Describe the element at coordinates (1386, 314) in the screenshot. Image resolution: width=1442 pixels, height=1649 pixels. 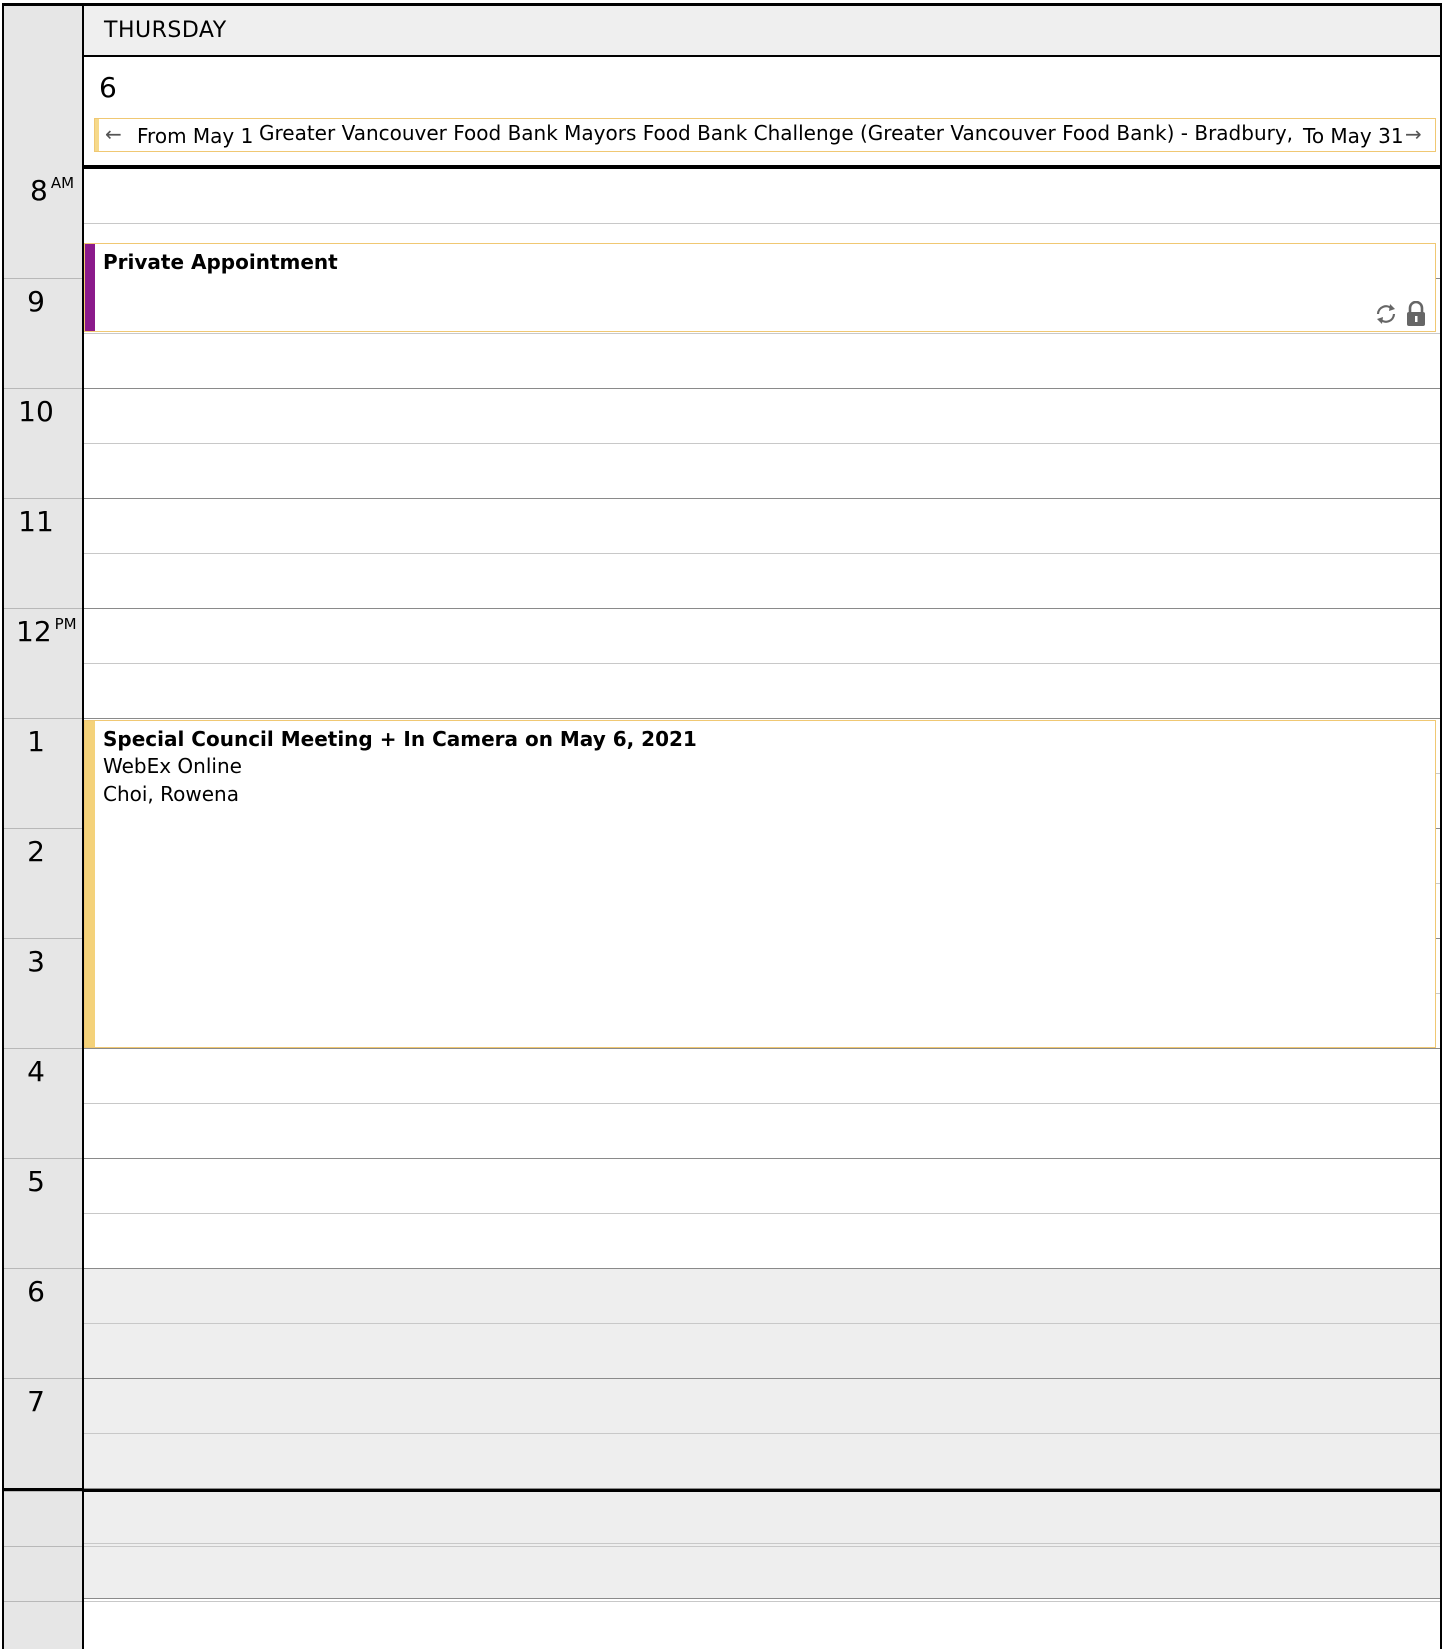
I see `recurring-icon` at that location.